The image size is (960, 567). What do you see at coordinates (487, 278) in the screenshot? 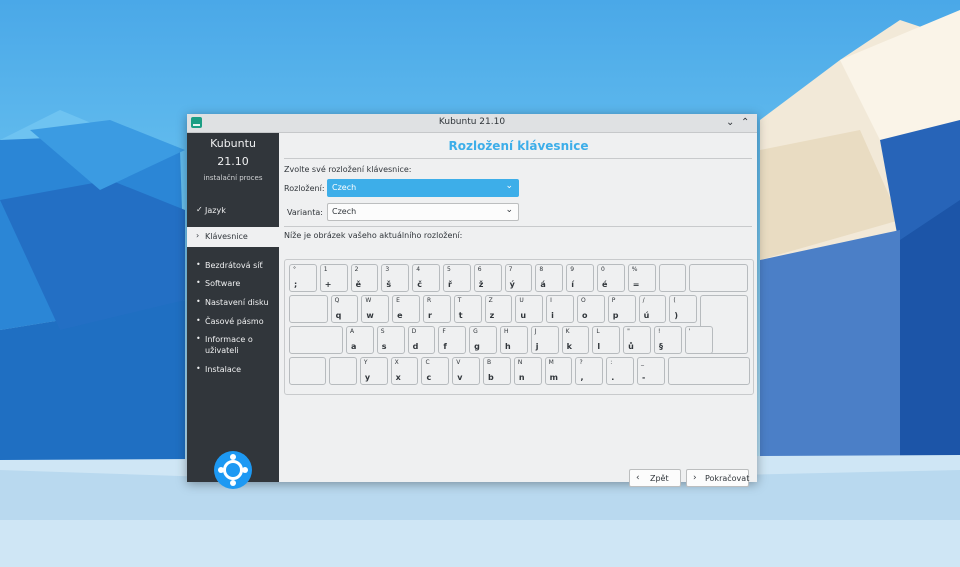
I see `keyboard-key: 6ž` at bounding box center [487, 278].